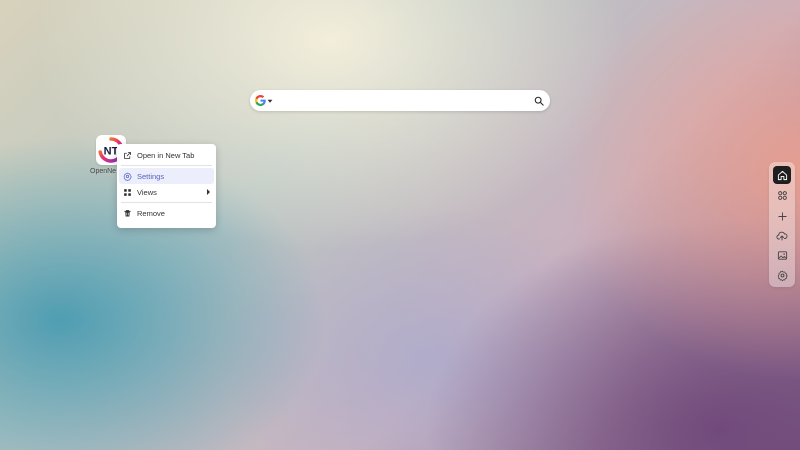 This screenshot has height=450, width=800. Describe the element at coordinates (127, 155) in the screenshot. I see `external-link-icon` at that location.